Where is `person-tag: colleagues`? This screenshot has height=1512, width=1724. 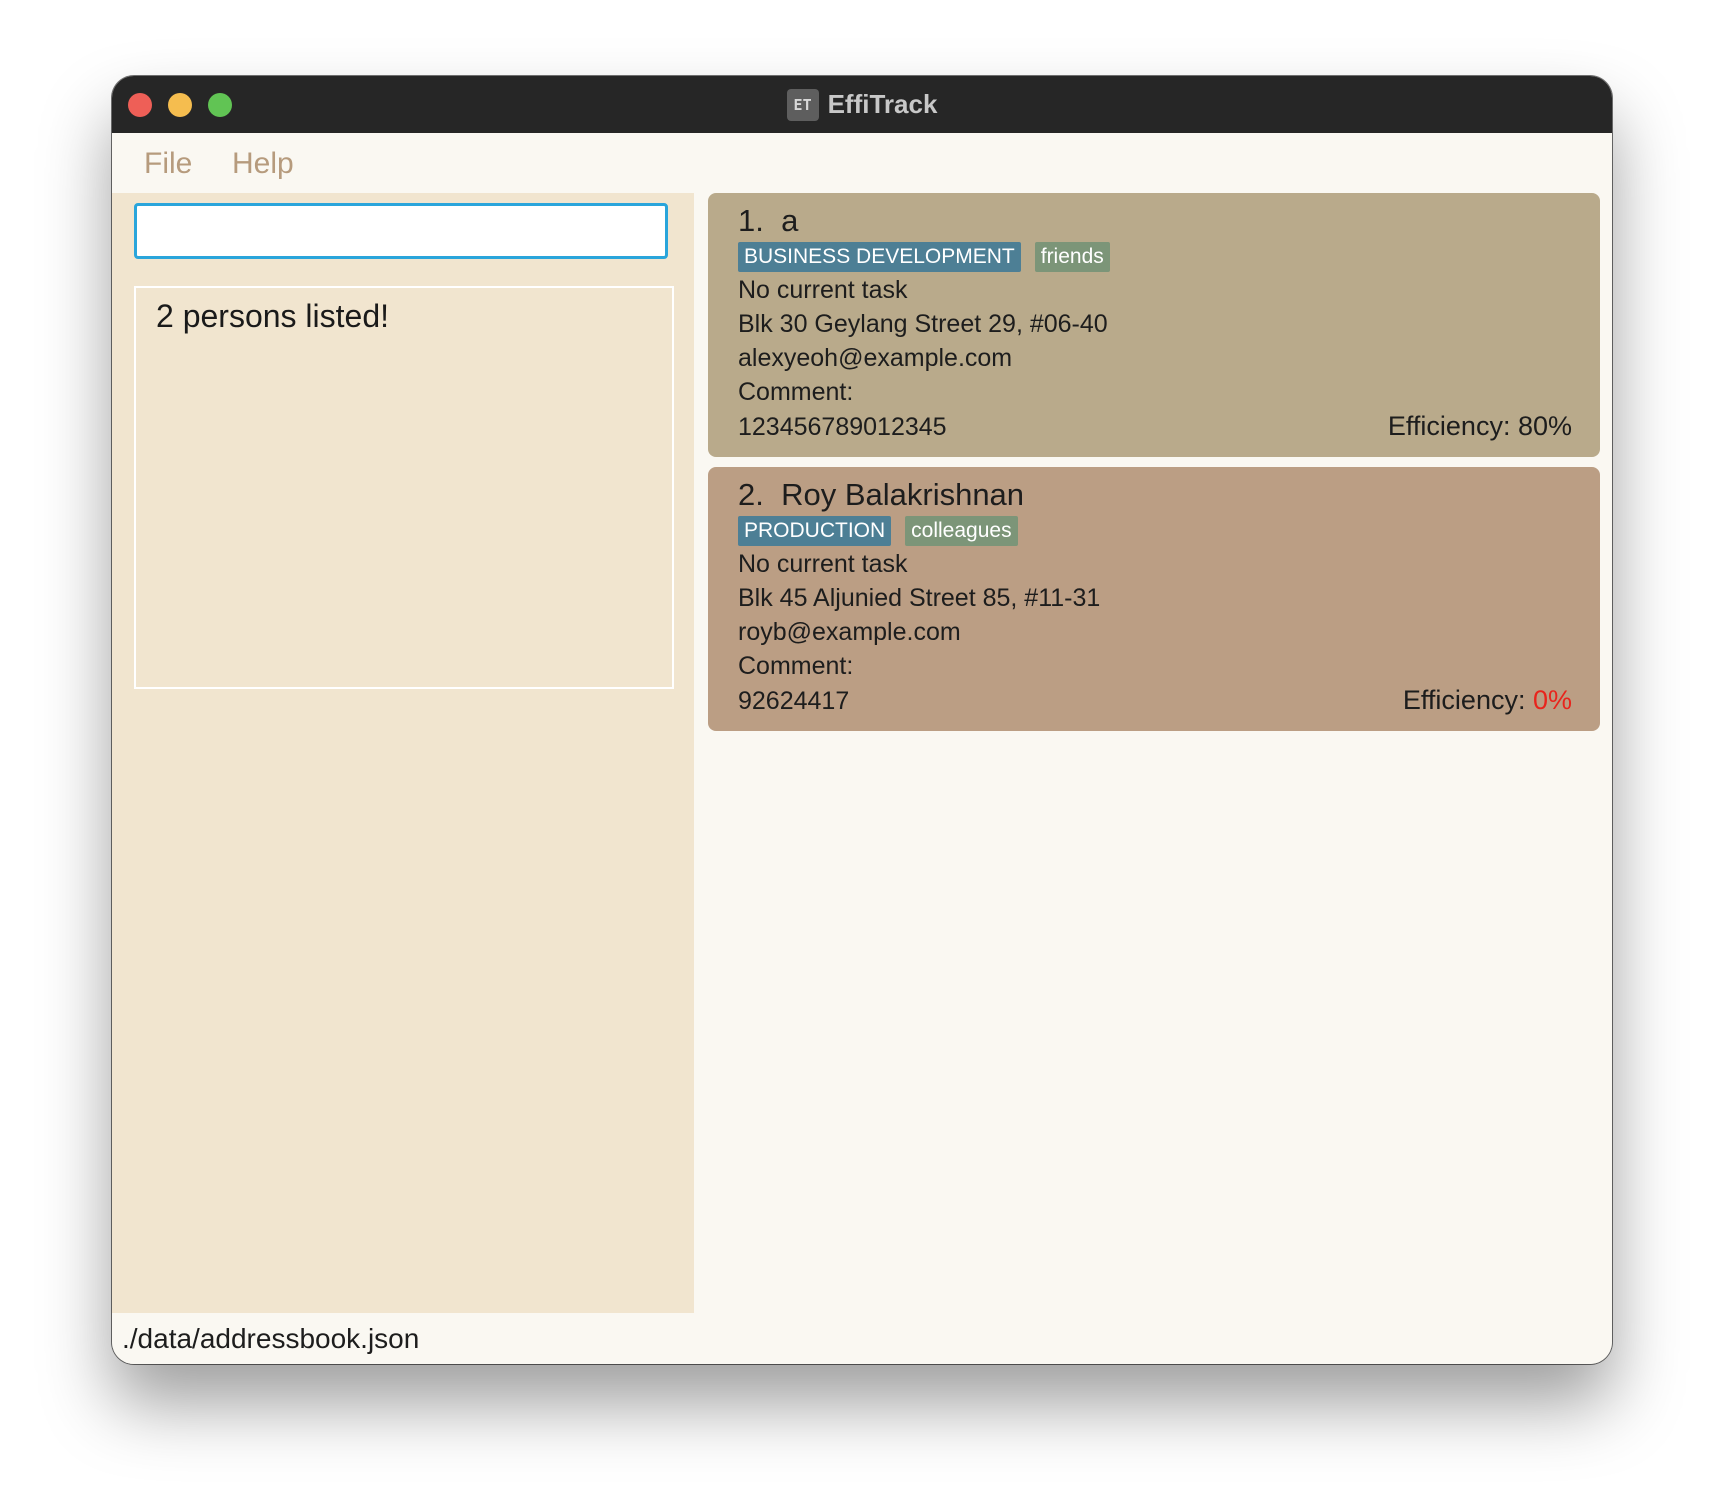 person-tag: colleagues is located at coordinates (961, 531).